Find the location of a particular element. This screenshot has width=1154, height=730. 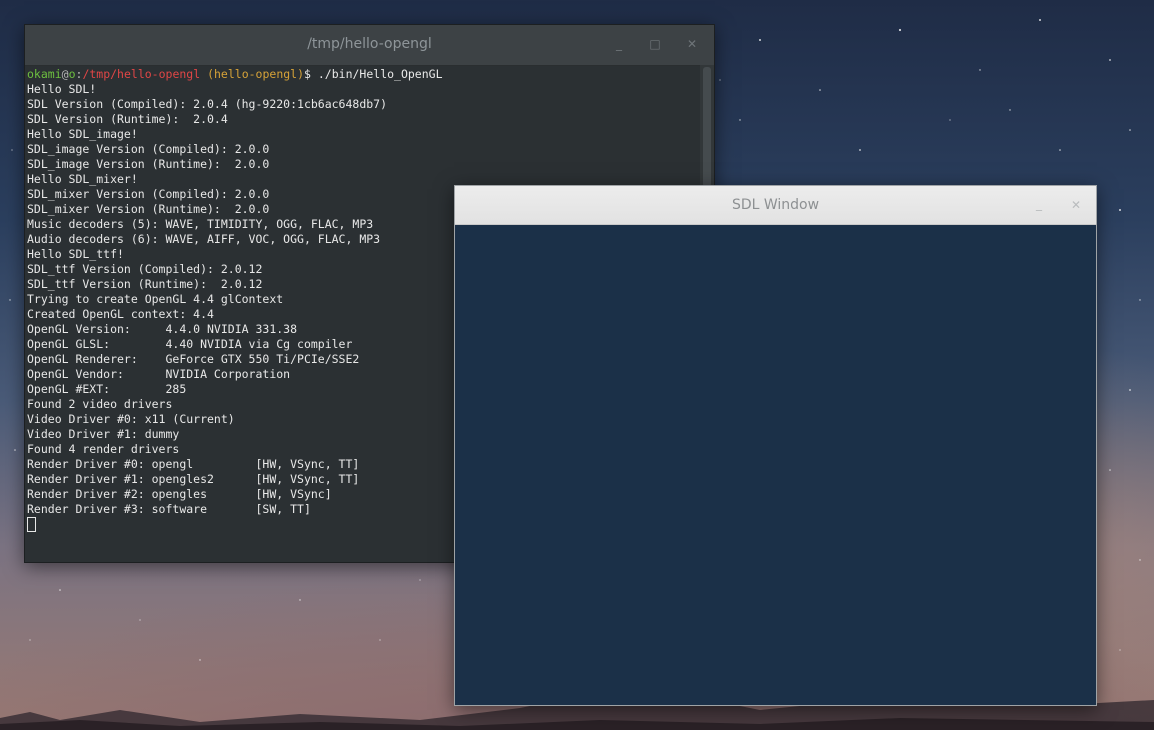

sdl-titlebar: SDL Window _ ✕ is located at coordinates (775, 205).